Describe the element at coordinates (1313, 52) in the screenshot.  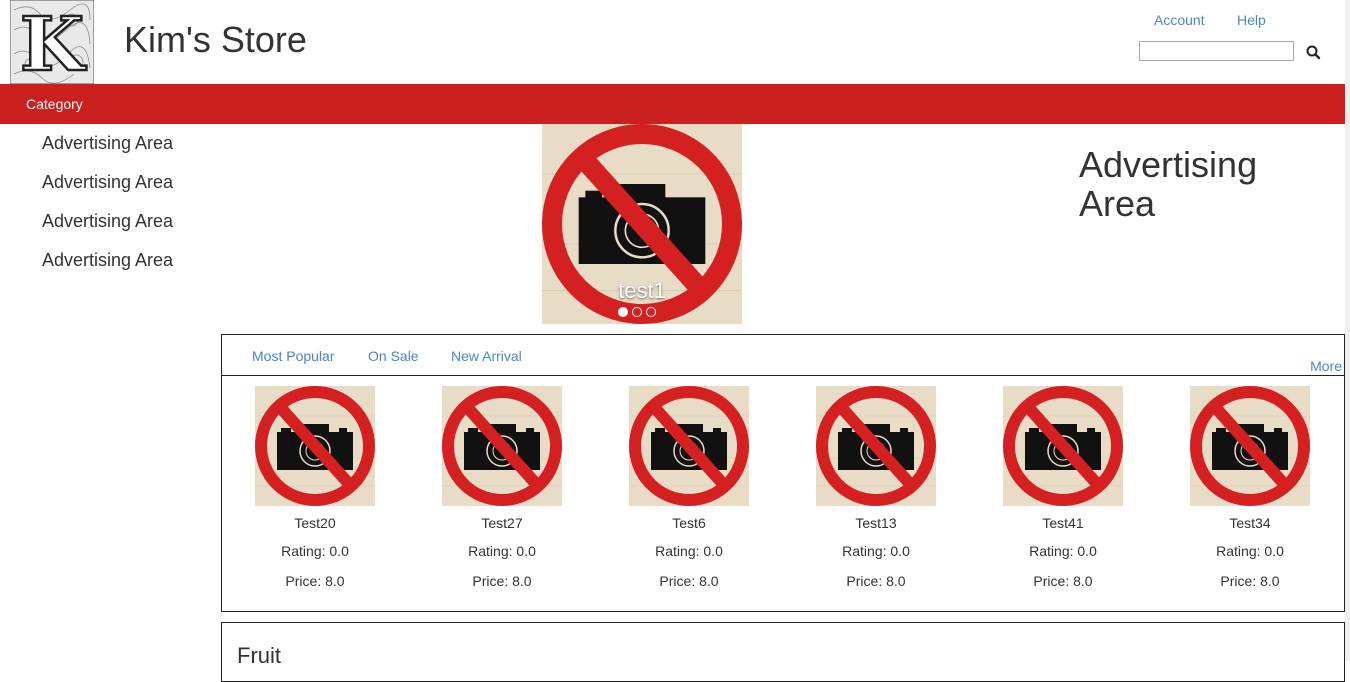
I see `search-icon` at that location.